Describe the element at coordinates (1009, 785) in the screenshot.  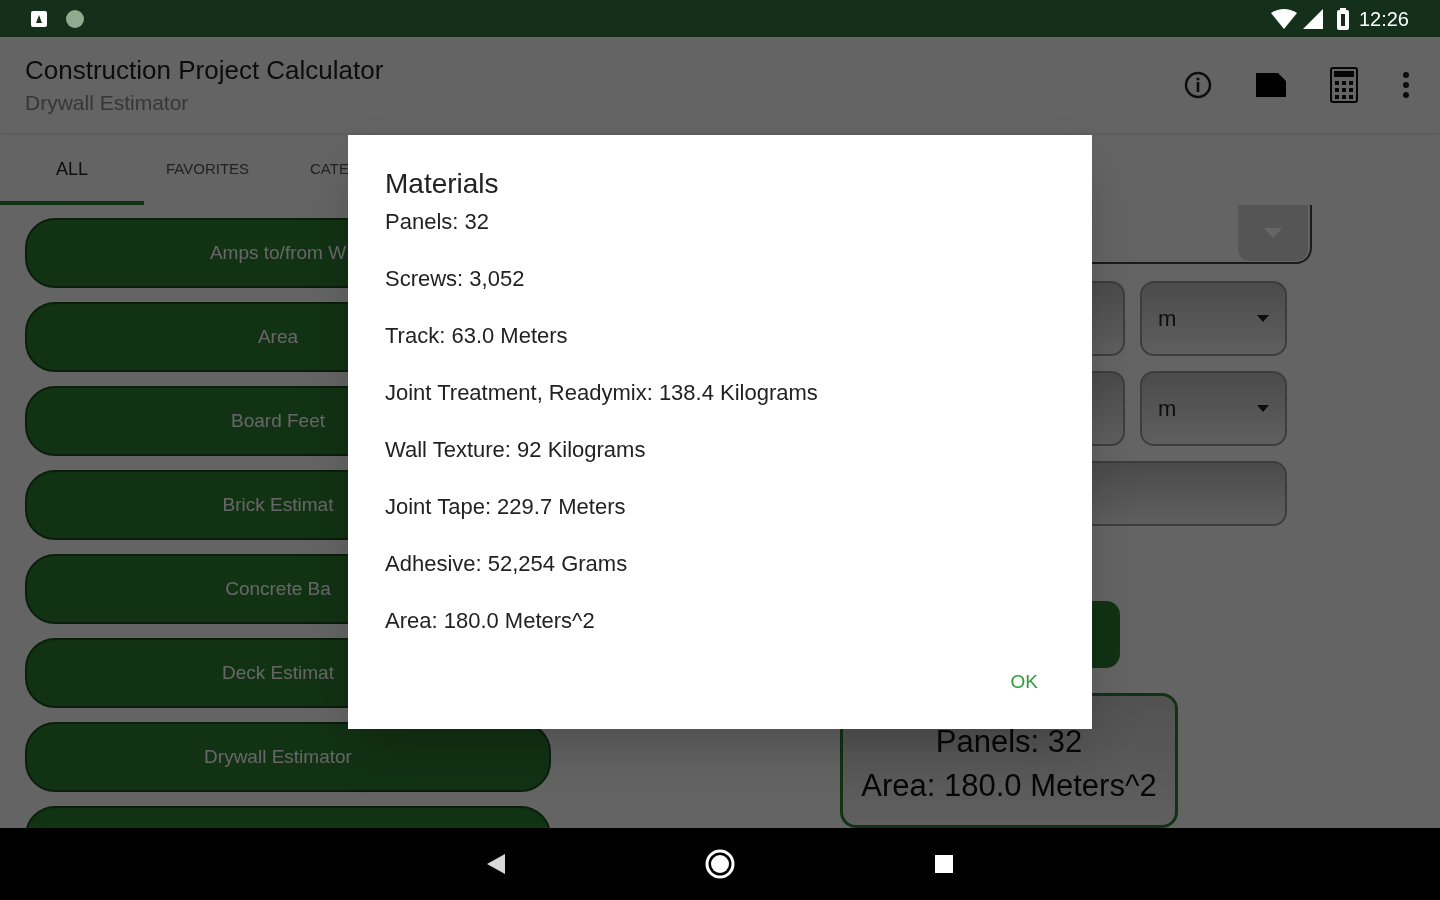
I see `result-text: Area: 180.0 Meters^2` at that location.